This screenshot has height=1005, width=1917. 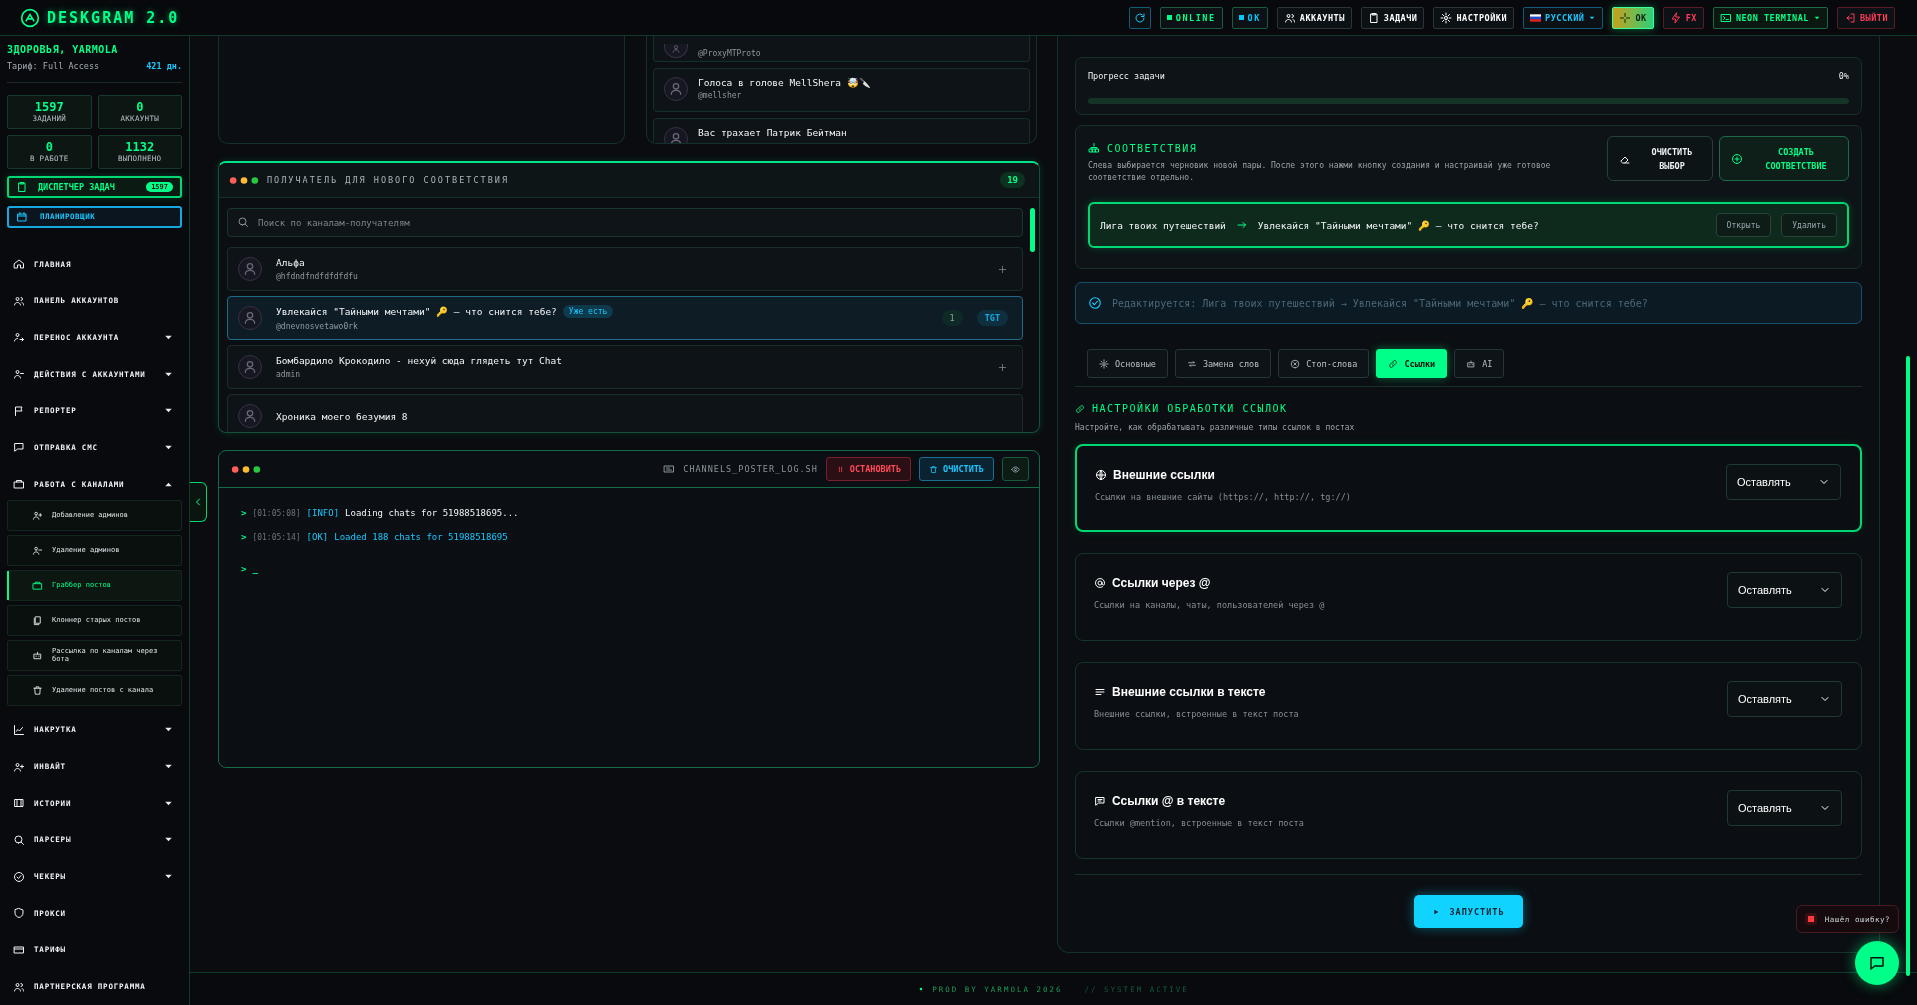 What do you see at coordinates (1536, 17) in the screenshot?
I see `tricolor-flag-icon` at bounding box center [1536, 17].